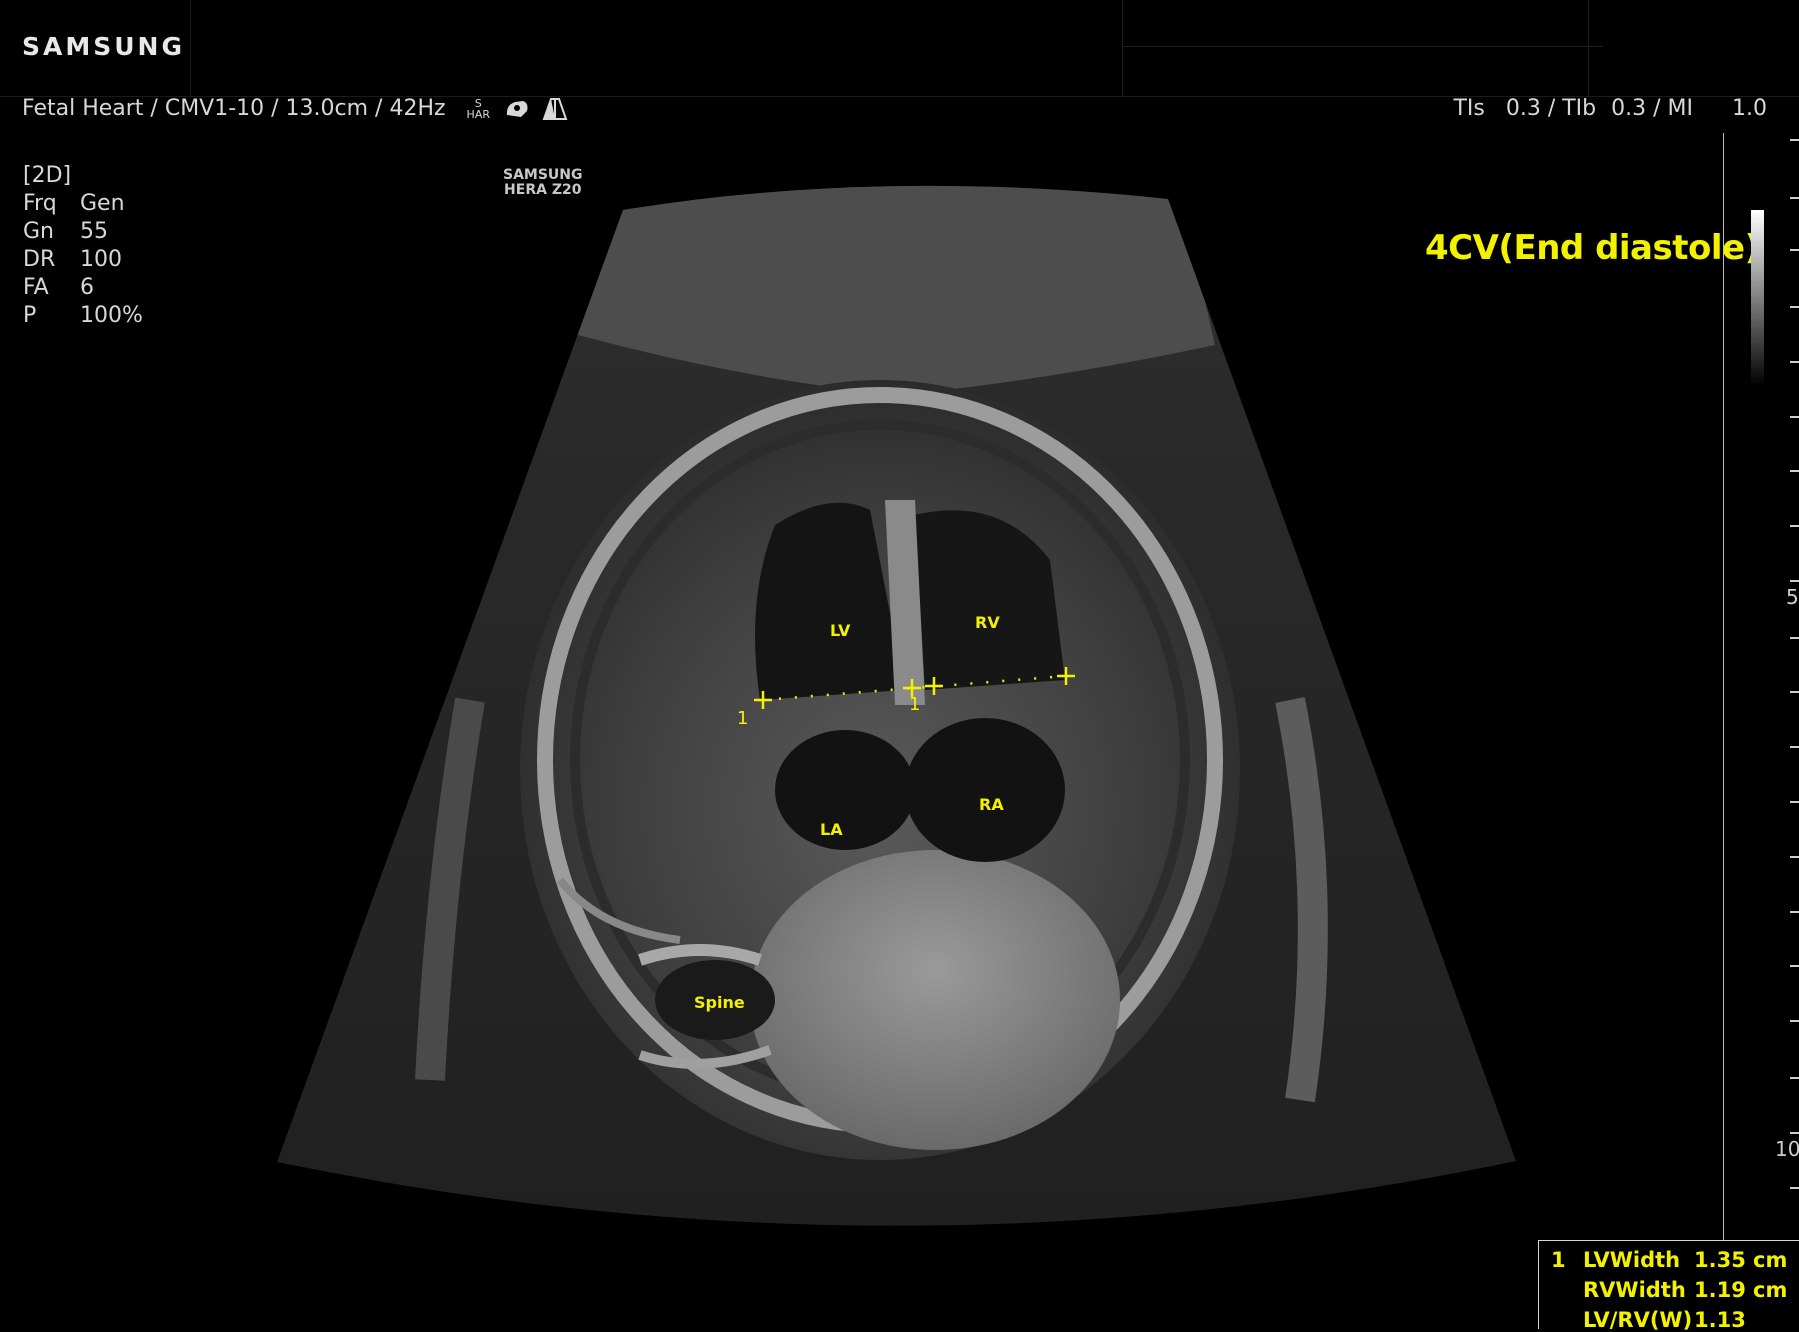 This screenshot has height=1332, width=1799. Describe the element at coordinates (1787, 1149) in the screenshot. I see `depth-mark-10: 10` at that location.